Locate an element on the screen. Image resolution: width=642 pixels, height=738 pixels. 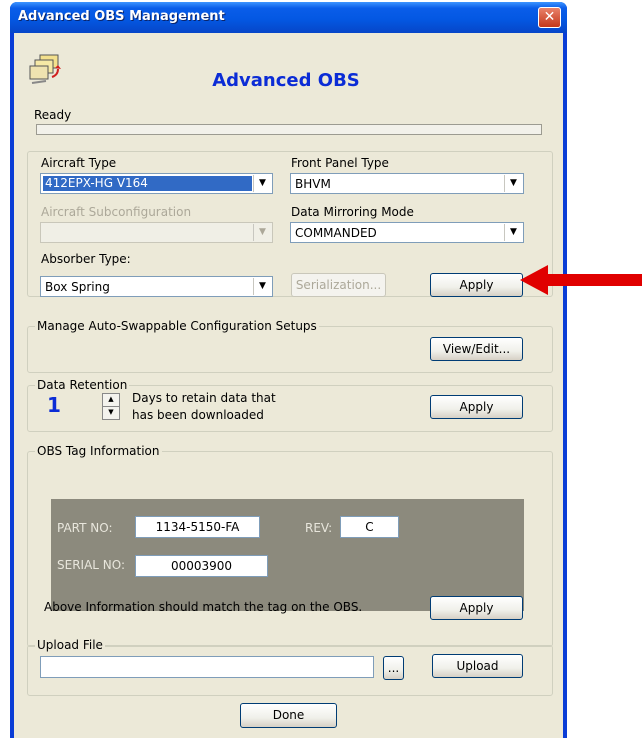
absorber-type-select: Box Spring ▼ is located at coordinates (156, 286).